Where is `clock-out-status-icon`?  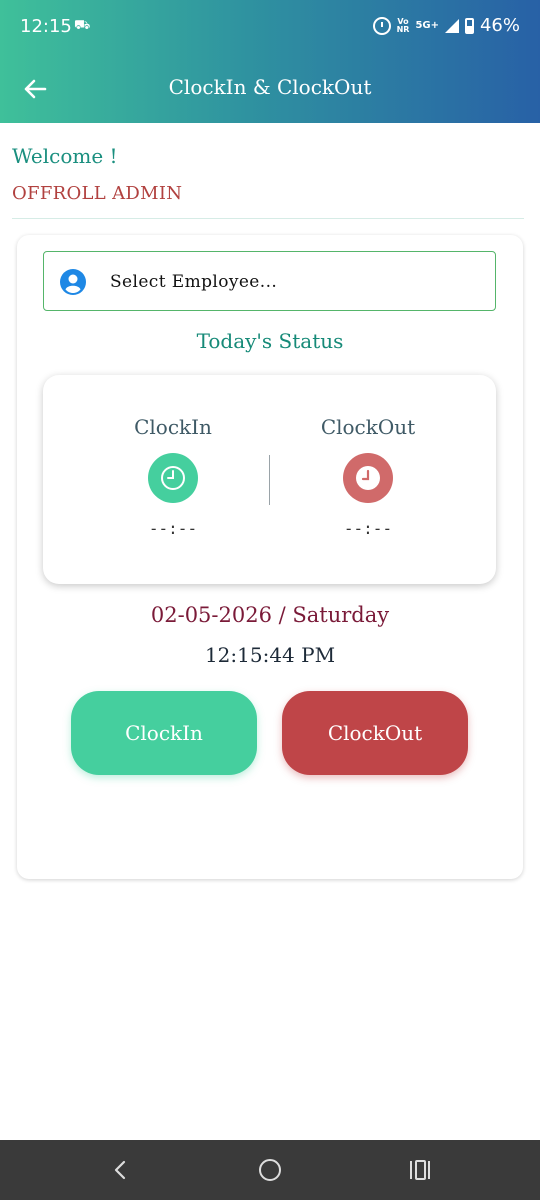
clock-out-status-icon is located at coordinates (368, 478).